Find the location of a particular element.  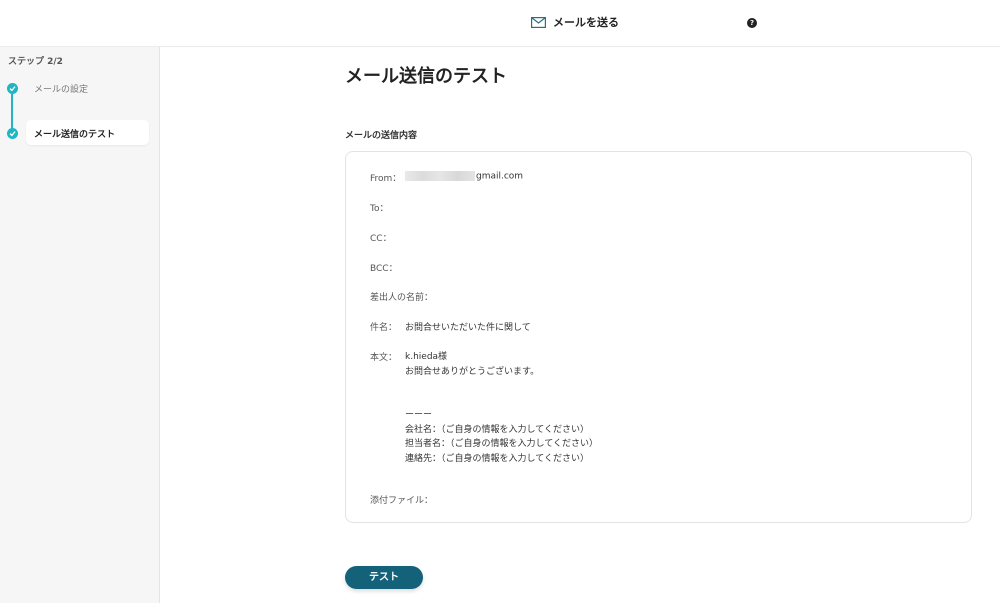

help-icon: ? is located at coordinates (752, 23).